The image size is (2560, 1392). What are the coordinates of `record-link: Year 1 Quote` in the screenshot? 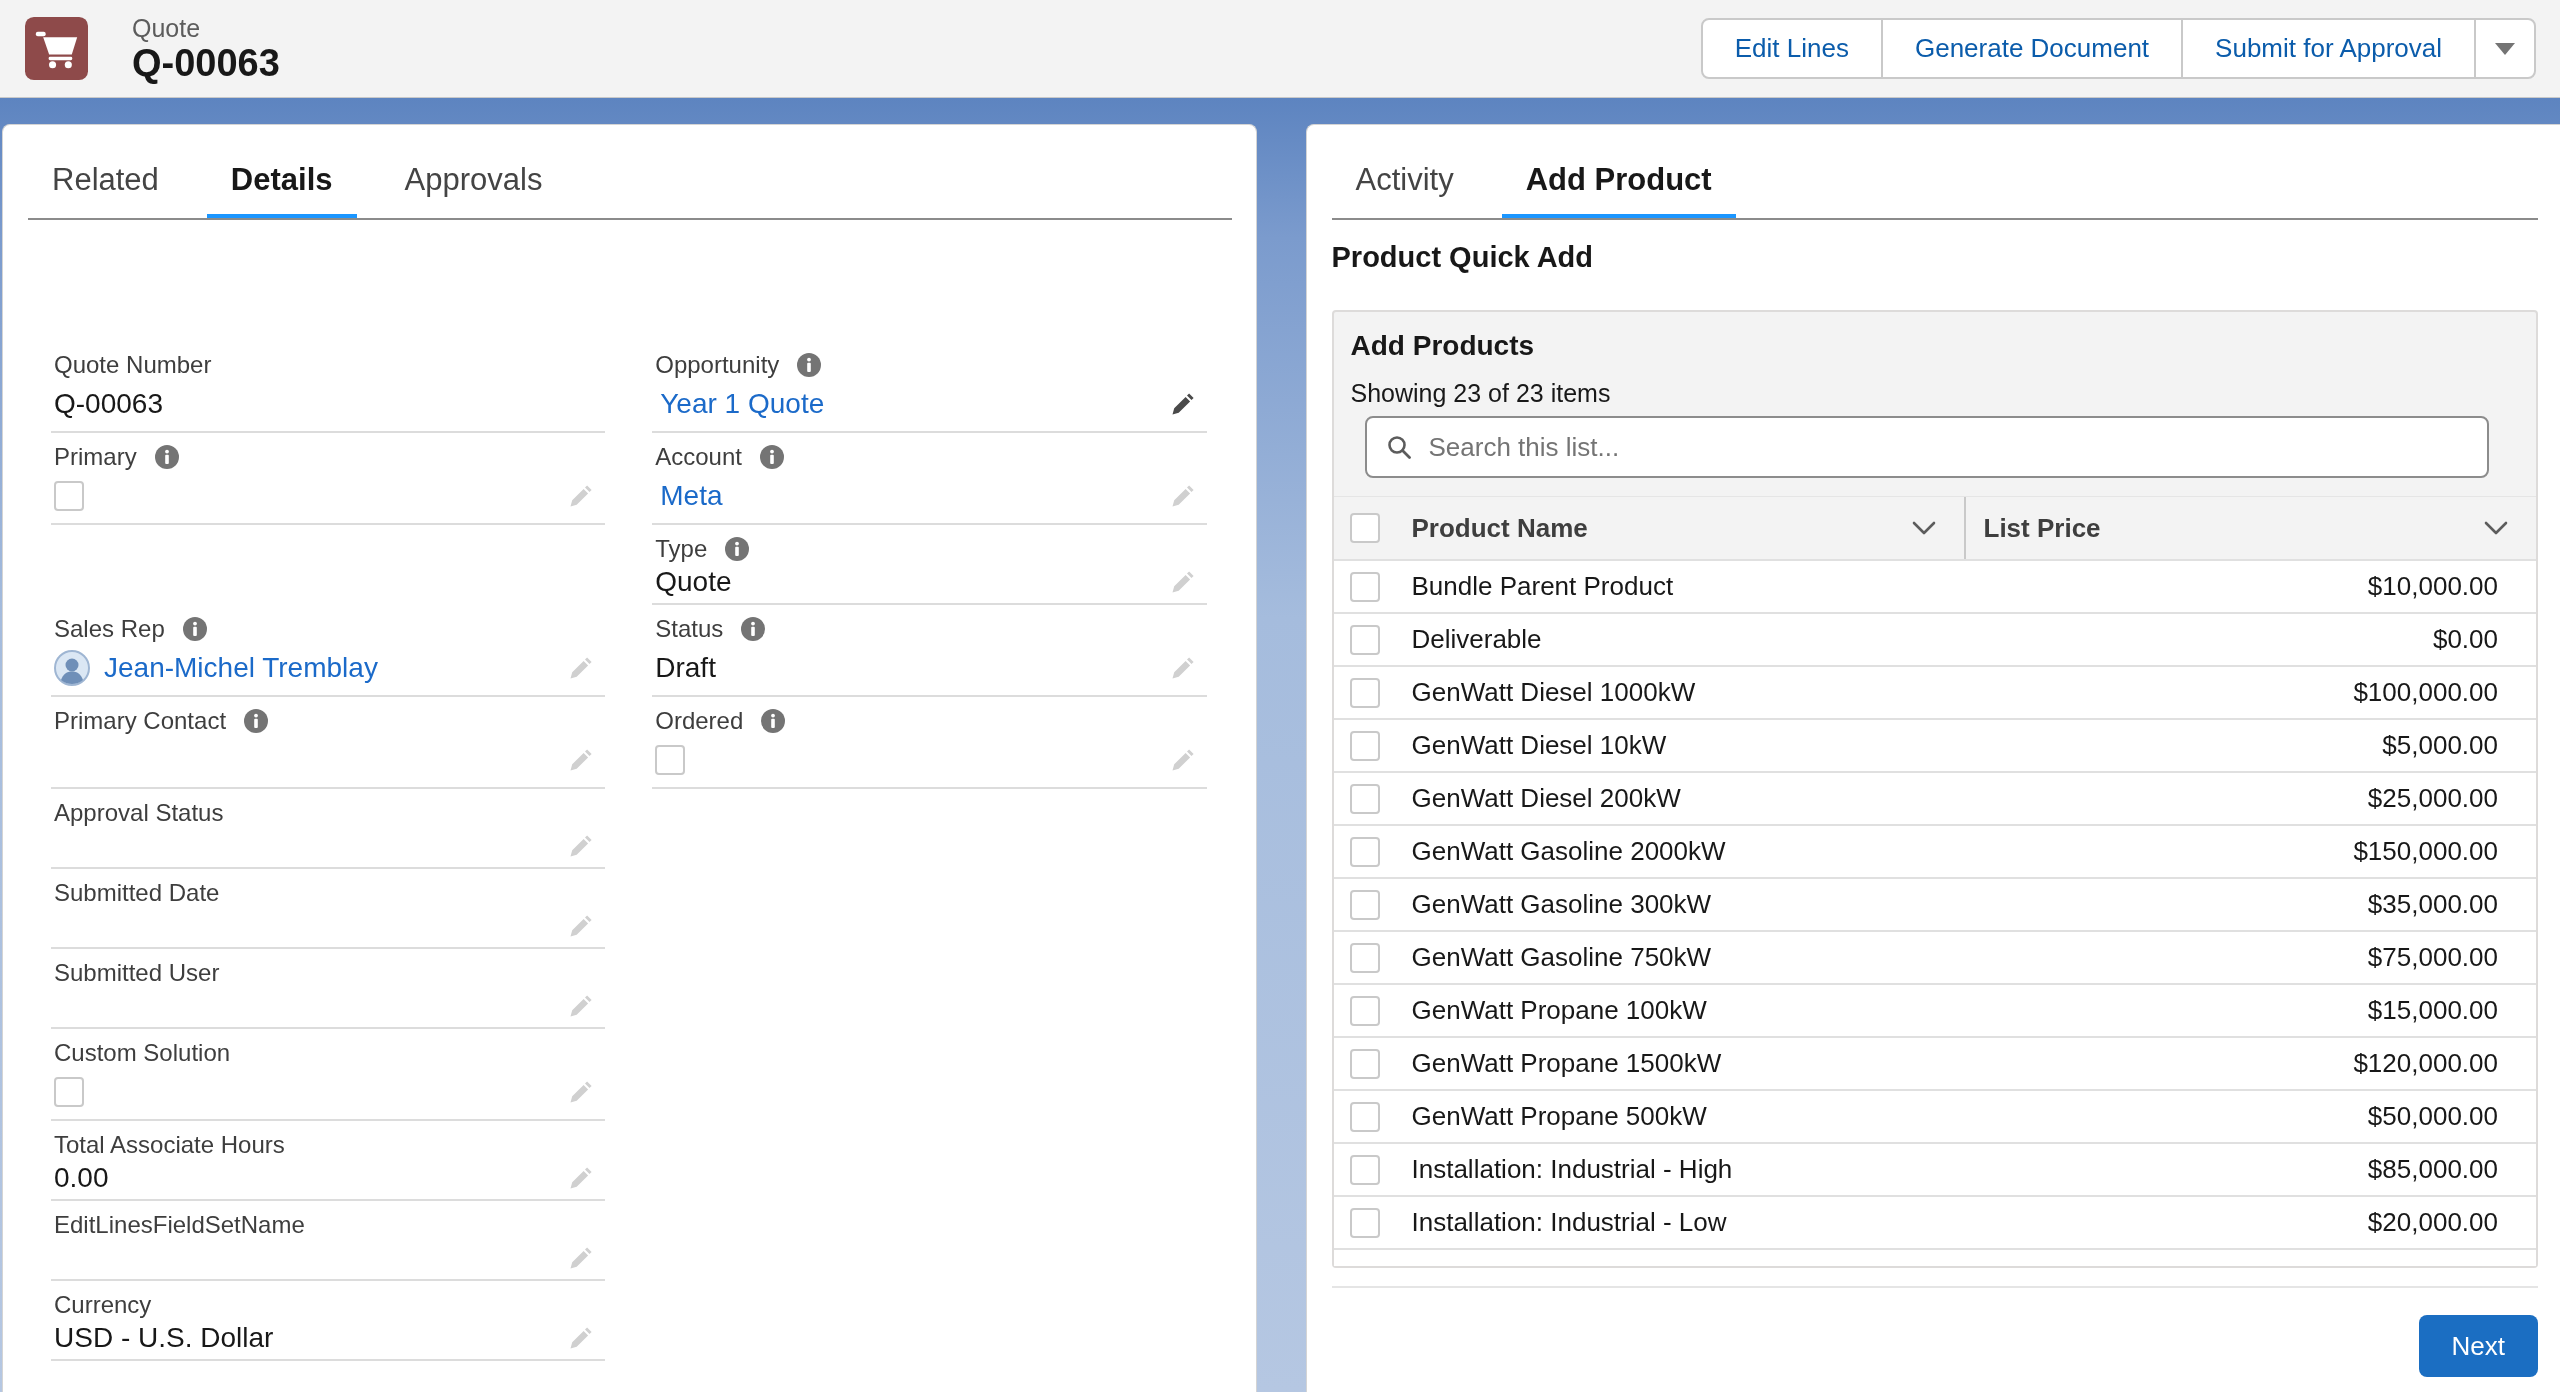 It's located at (742, 404).